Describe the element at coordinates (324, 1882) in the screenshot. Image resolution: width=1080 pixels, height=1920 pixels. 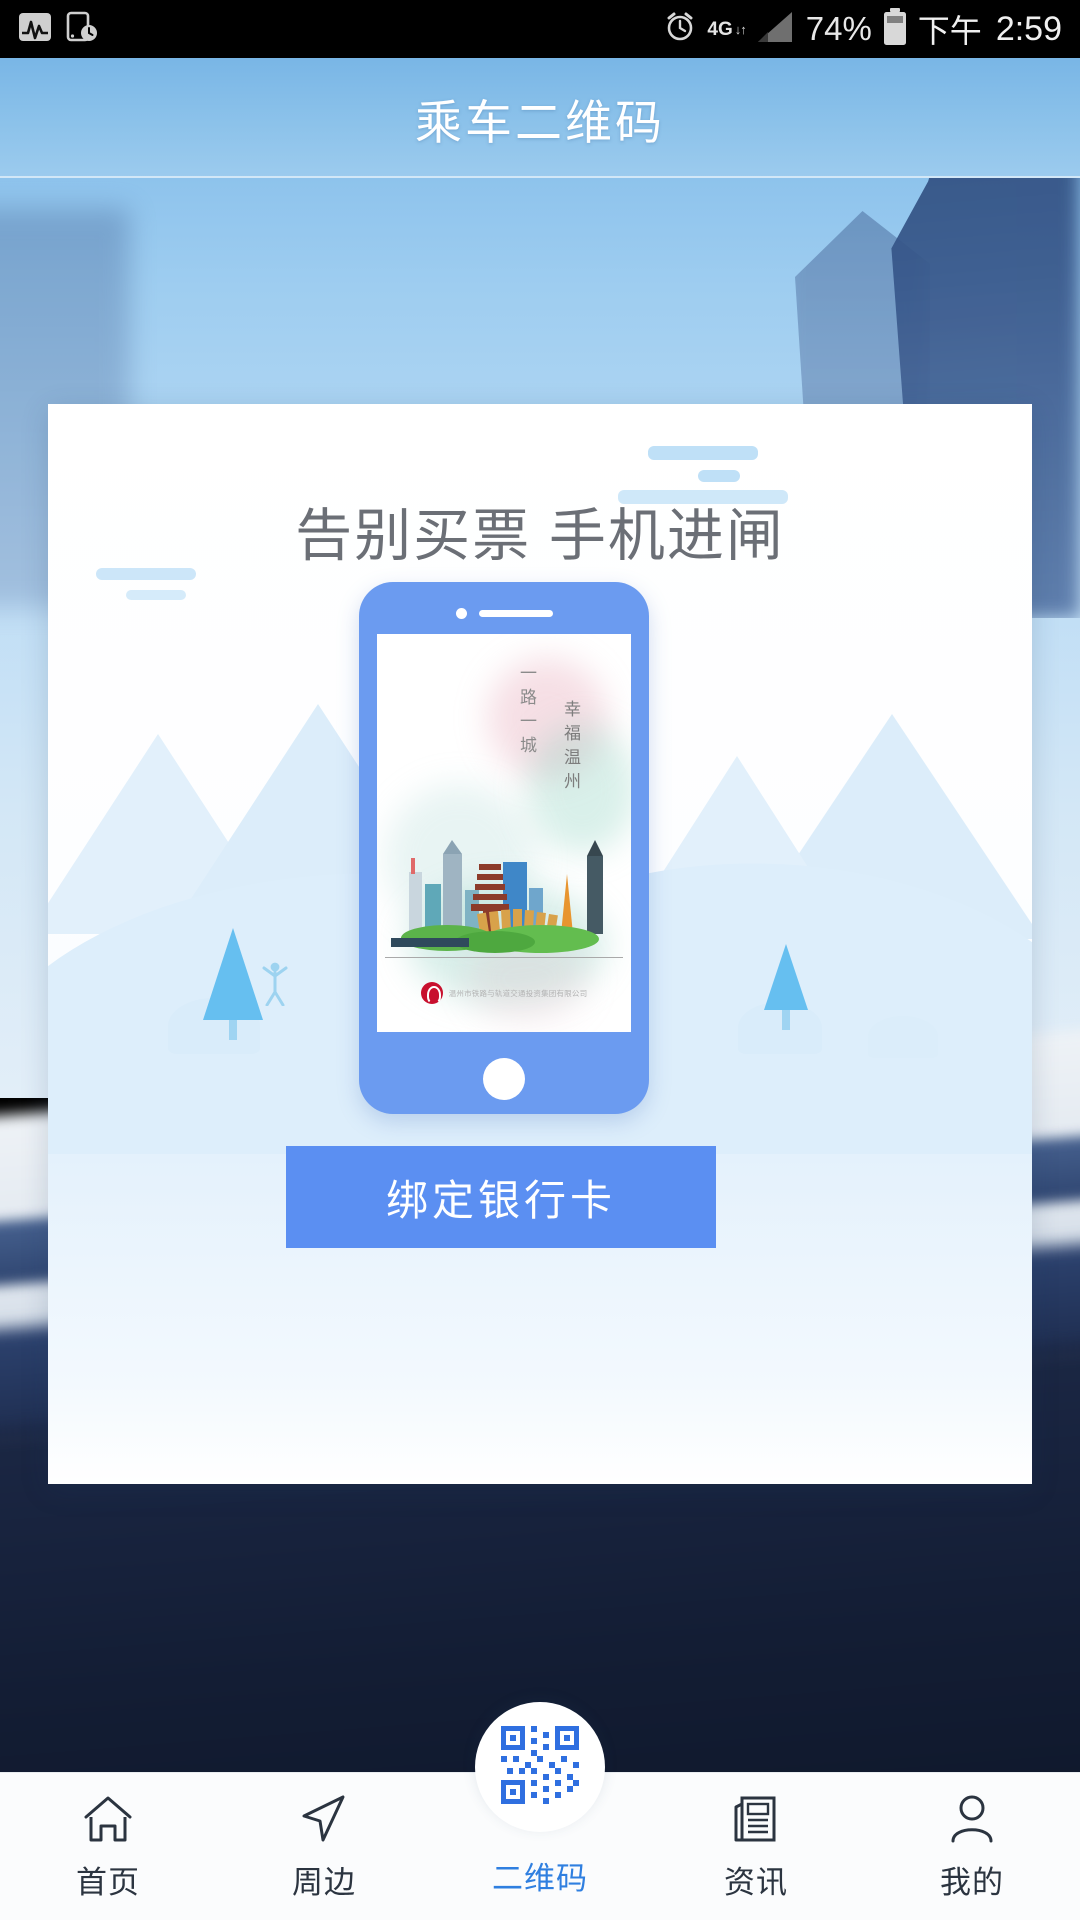
I see `tab-nearby-label: 周边` at that location.